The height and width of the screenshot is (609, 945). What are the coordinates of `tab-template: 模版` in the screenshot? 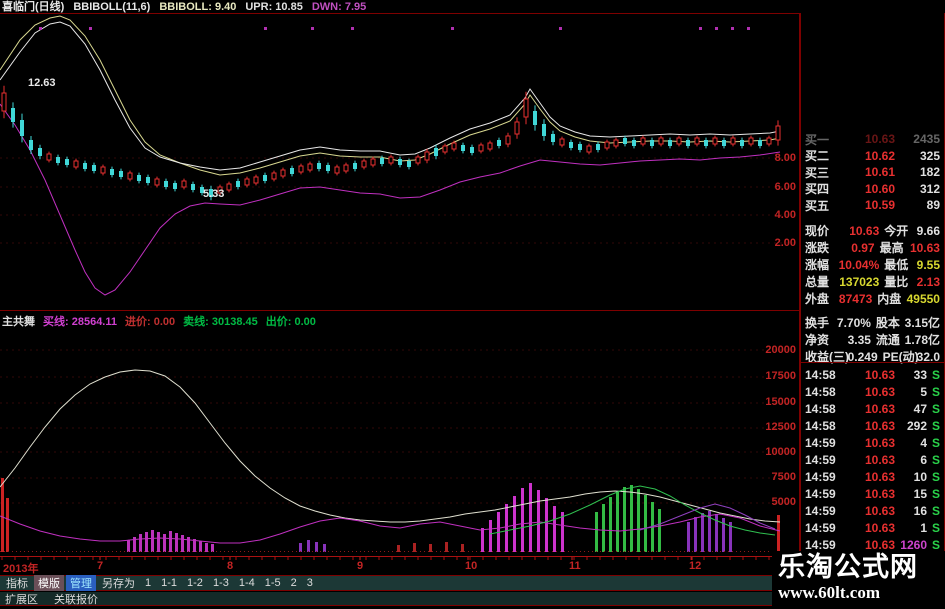 It's located at (49, 583).